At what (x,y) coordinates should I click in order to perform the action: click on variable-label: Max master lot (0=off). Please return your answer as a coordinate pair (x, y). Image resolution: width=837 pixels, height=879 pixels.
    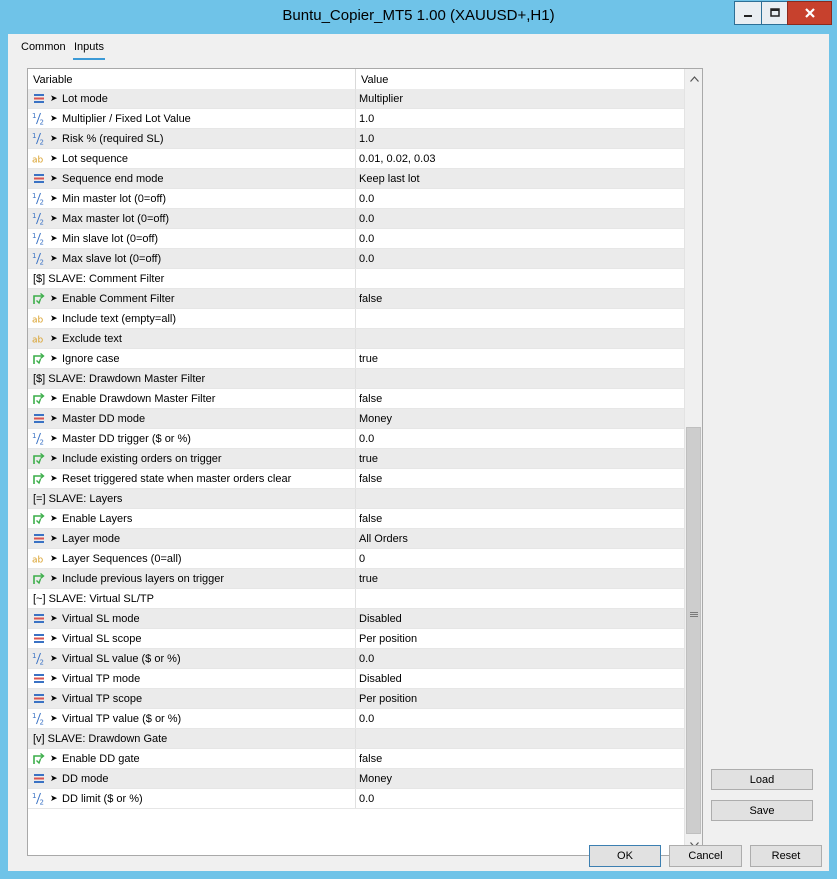
    Looking at the image, I should click on (116, 219).